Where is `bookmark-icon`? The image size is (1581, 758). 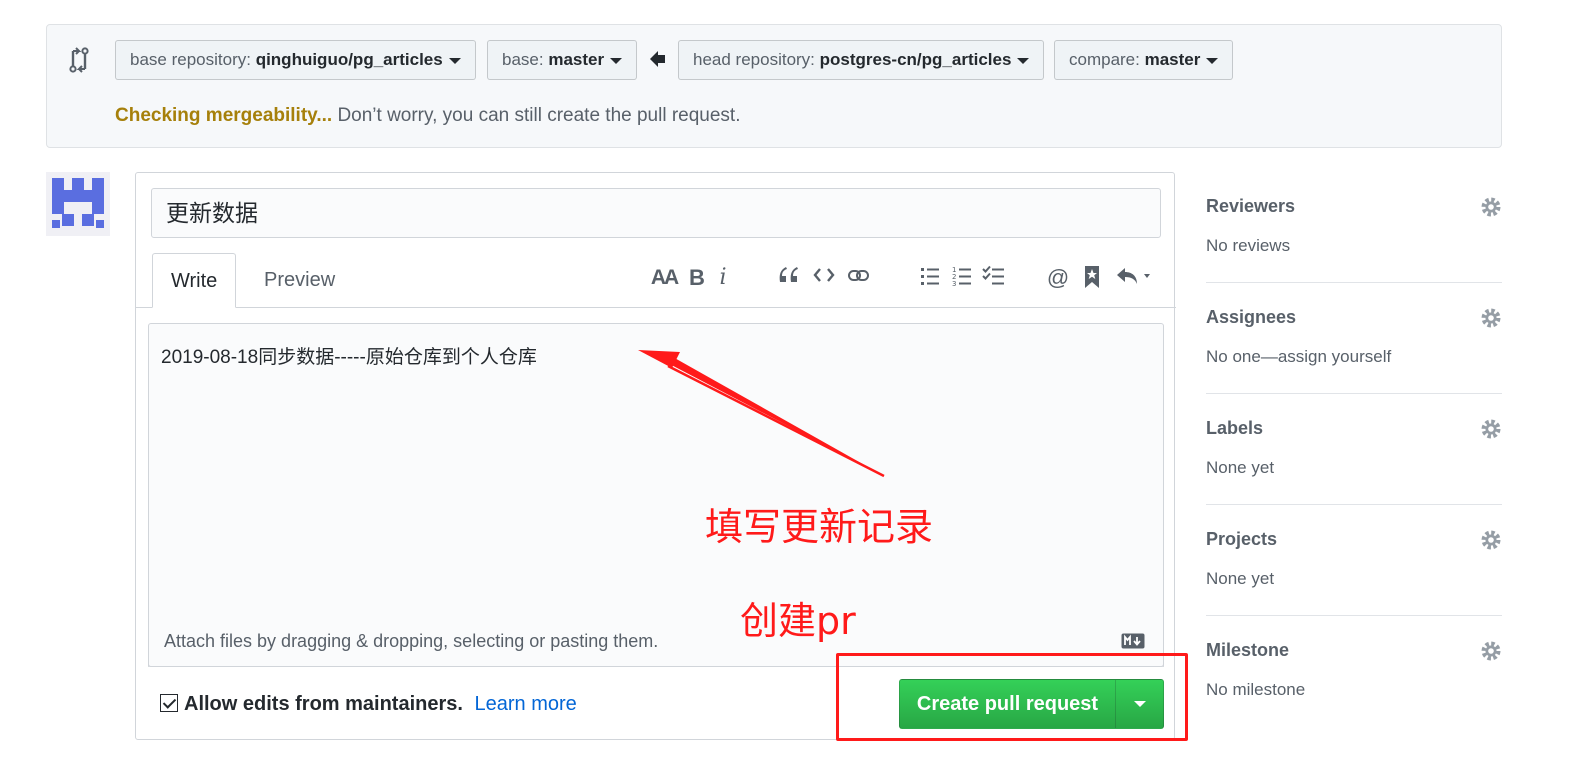
bookmark-icon is located at coordinates (1092, 277).